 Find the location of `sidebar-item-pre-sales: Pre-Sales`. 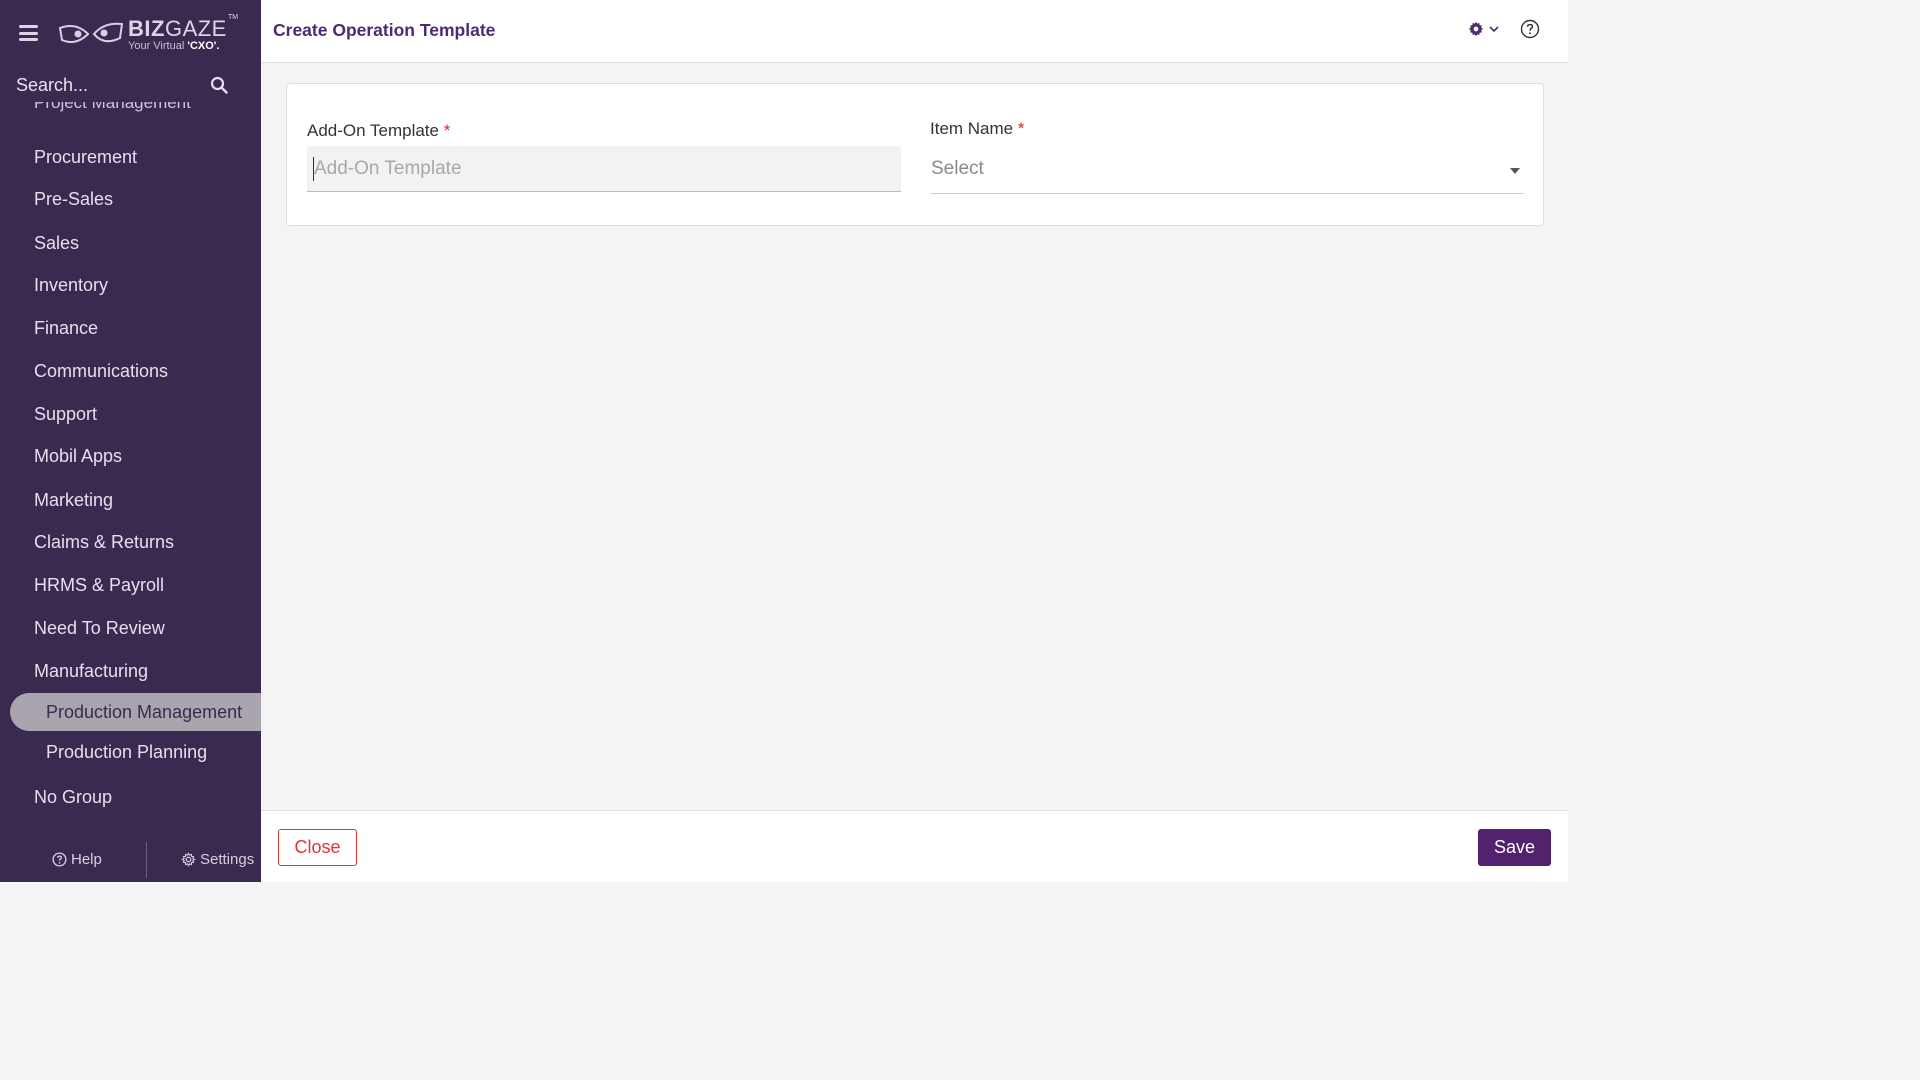

sidebar-item-pre-sales: Pre-Sales is located at coordinates (73, 199).